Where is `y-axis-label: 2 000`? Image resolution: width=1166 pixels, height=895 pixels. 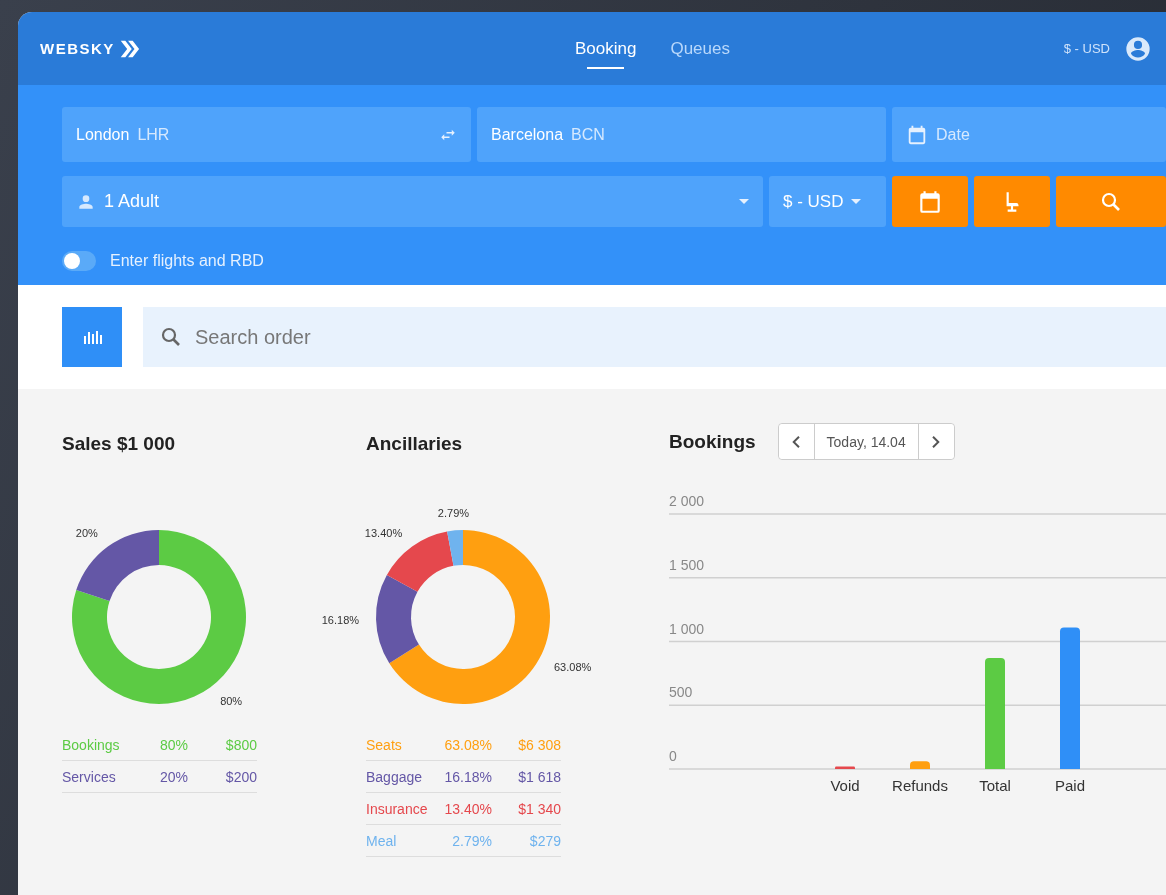 y-axis-label: 2 000 is located at coordinates (687, 501).